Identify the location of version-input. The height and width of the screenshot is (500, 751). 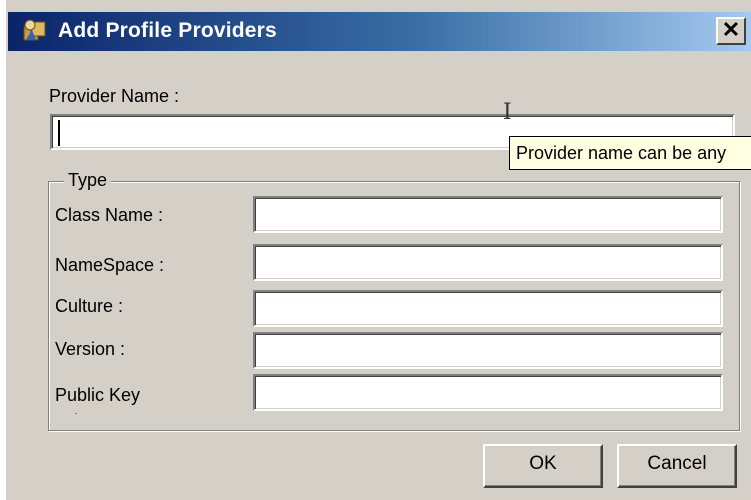
(488, 350).